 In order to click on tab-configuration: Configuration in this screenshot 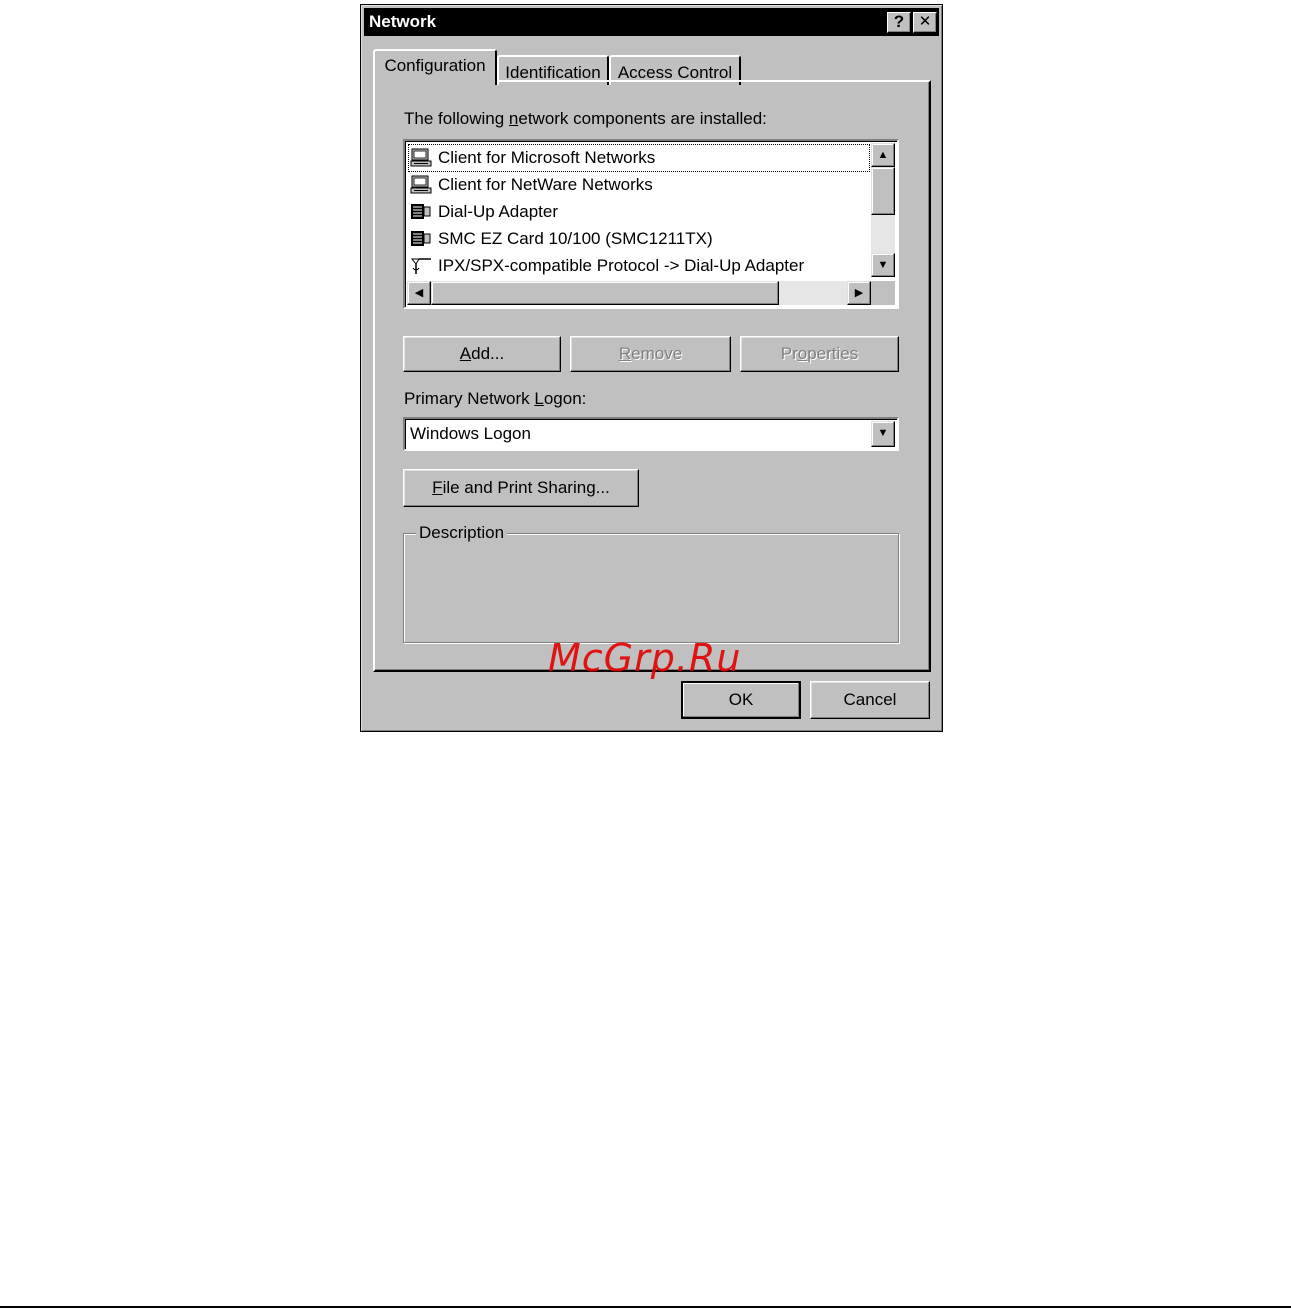, I will do `click(435, 67)`.